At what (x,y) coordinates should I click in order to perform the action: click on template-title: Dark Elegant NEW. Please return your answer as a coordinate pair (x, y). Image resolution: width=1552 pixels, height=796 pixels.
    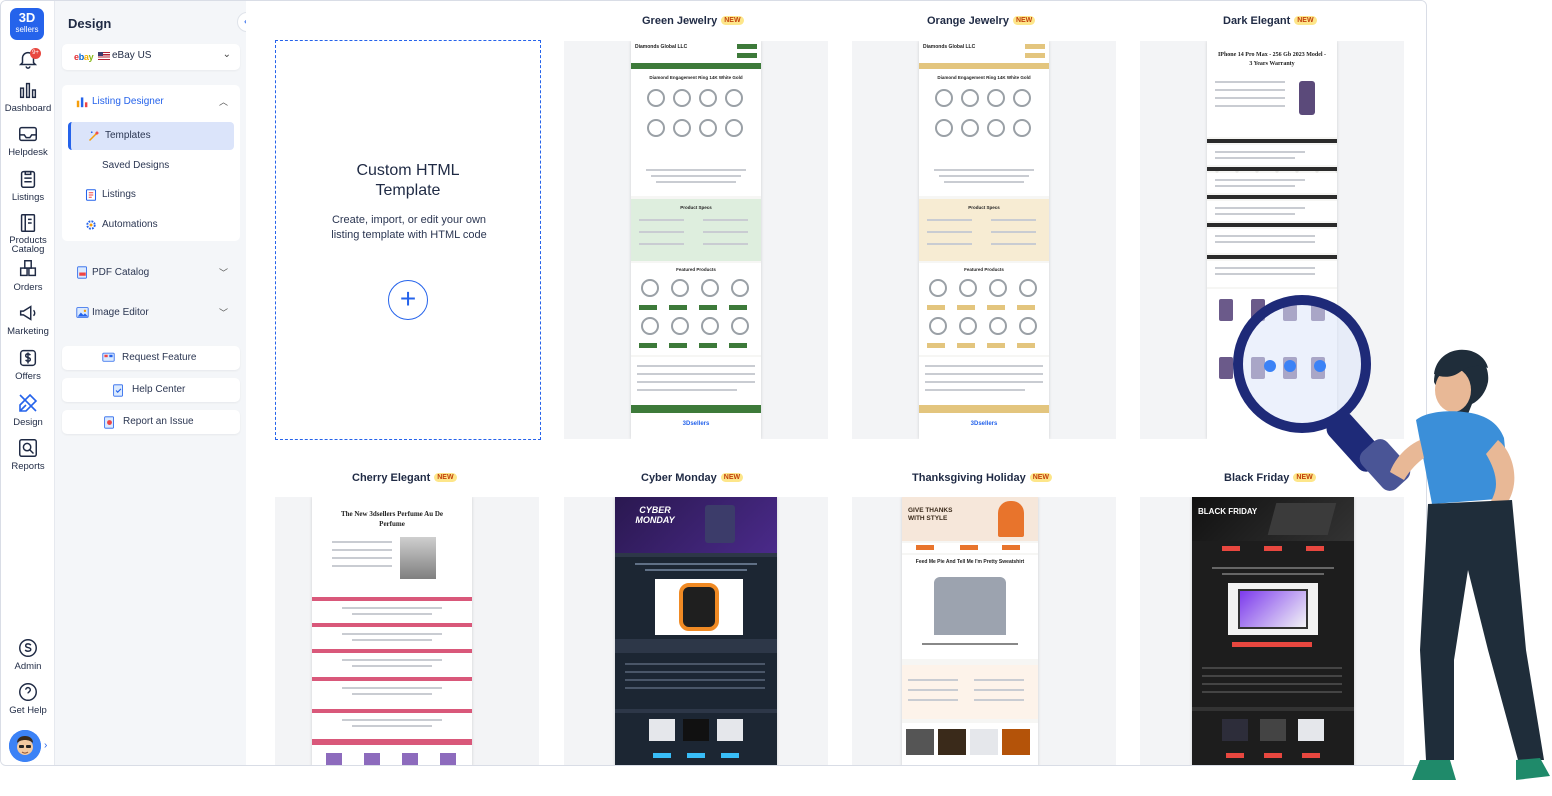
    Looking at the image, I should click on (1270, 21).